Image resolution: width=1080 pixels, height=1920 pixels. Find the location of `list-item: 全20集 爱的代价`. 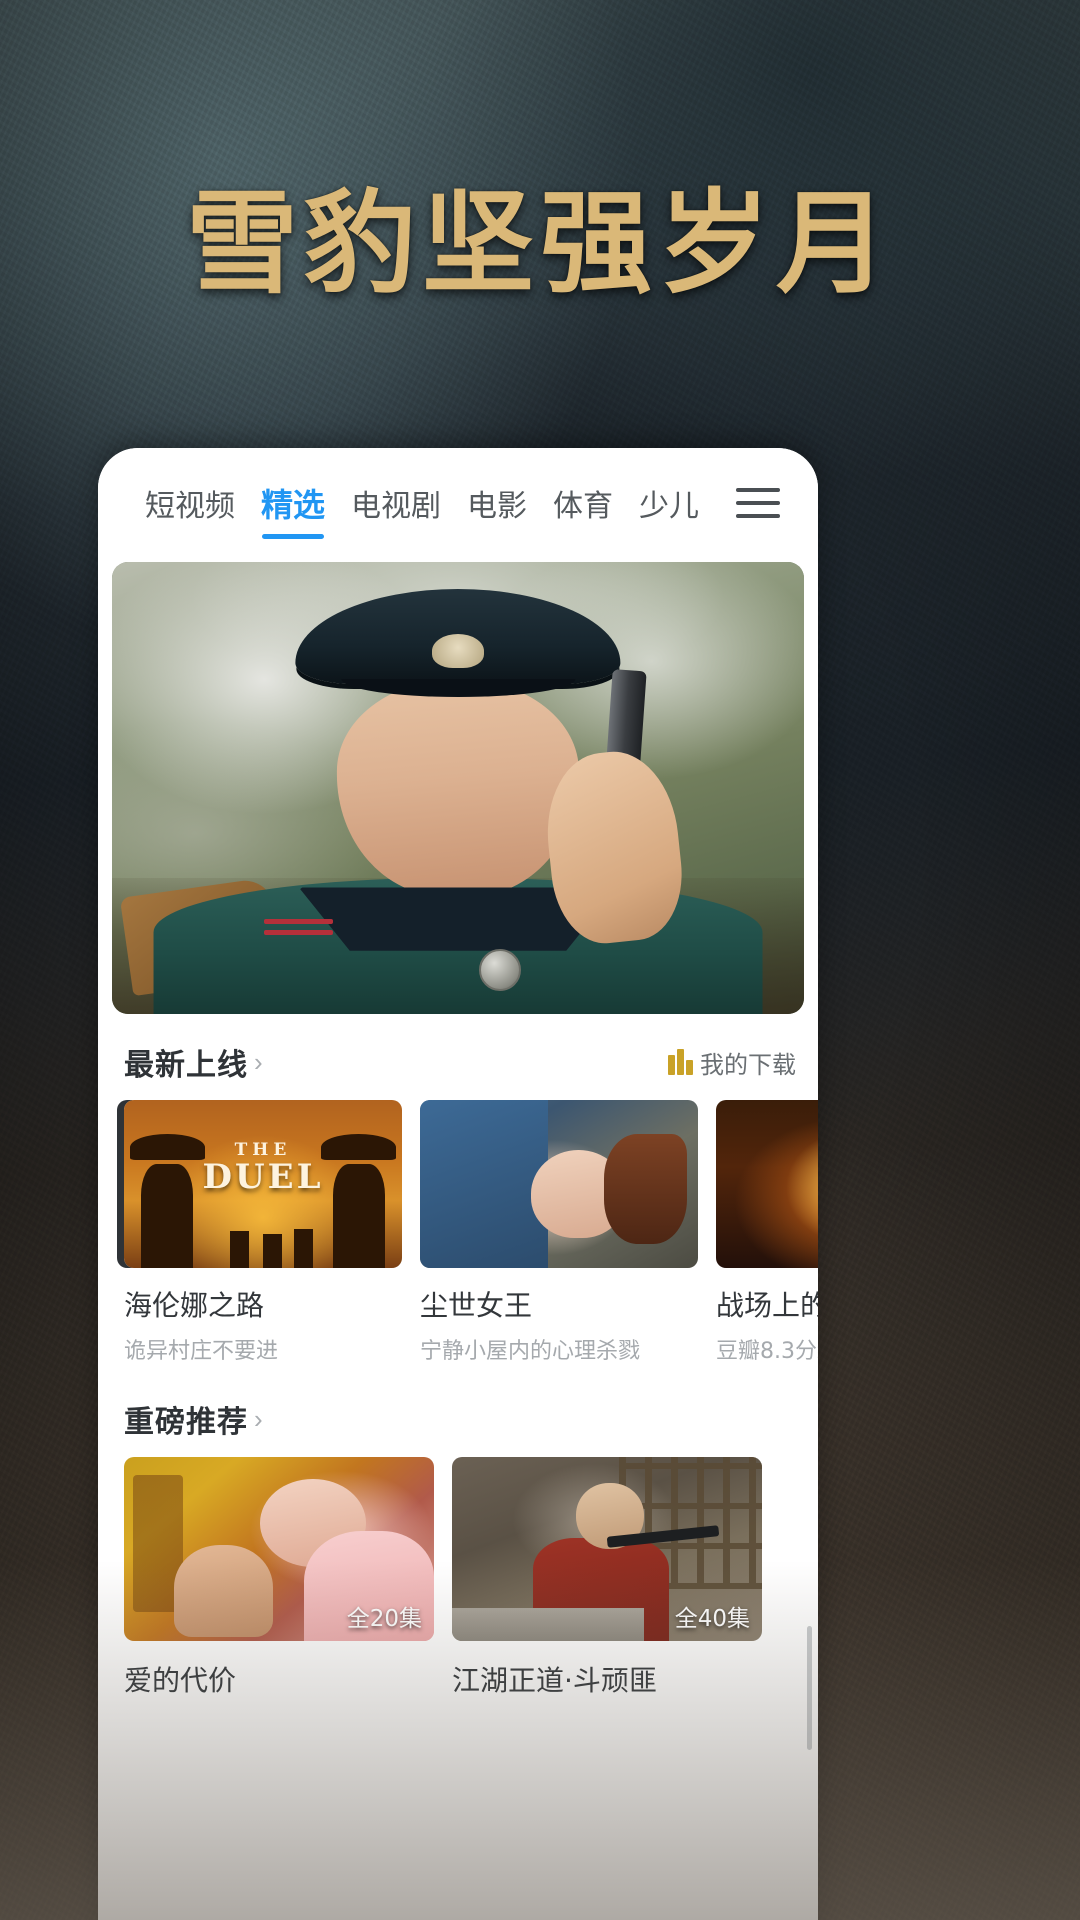

list-item: 全20集 爱的代价 is located at coordinates (279, 1578).